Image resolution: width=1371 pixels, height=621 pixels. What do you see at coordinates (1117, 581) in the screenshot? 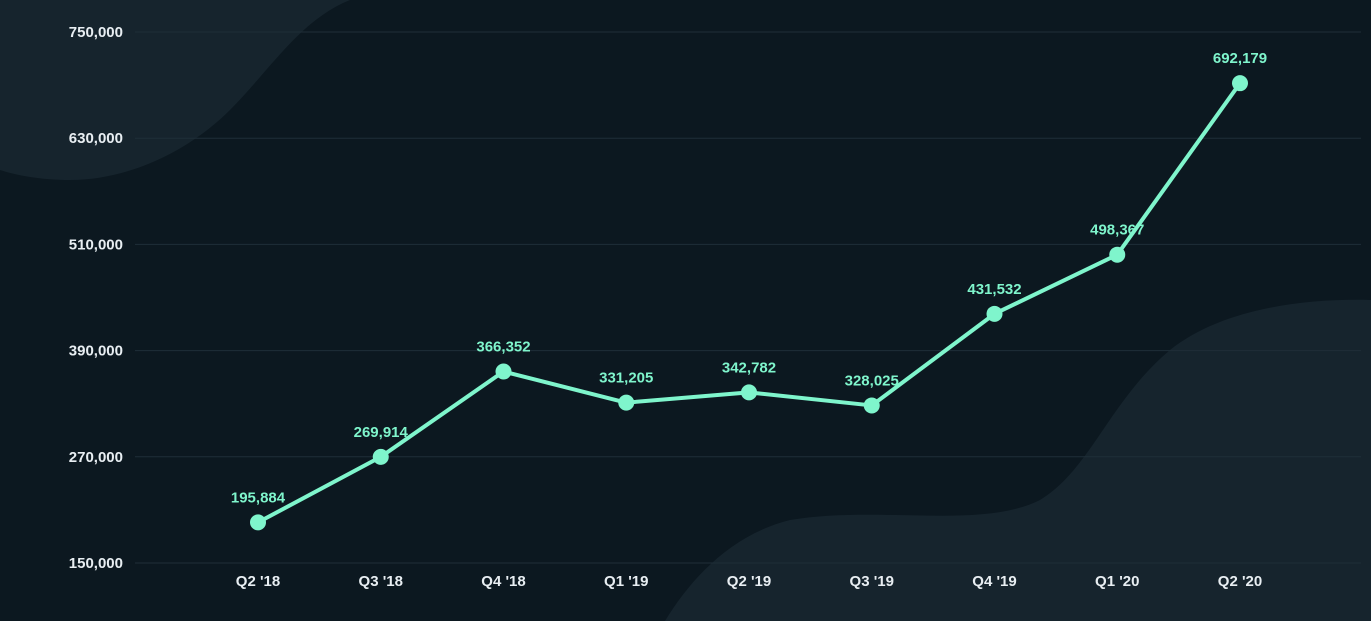
I see `x-tick-label: Q1 '20` at bounding box center [1117, 581].